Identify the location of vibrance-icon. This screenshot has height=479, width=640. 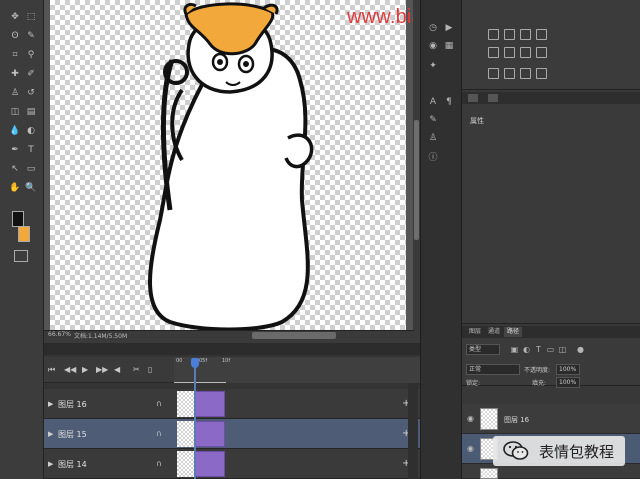
(493, 52).